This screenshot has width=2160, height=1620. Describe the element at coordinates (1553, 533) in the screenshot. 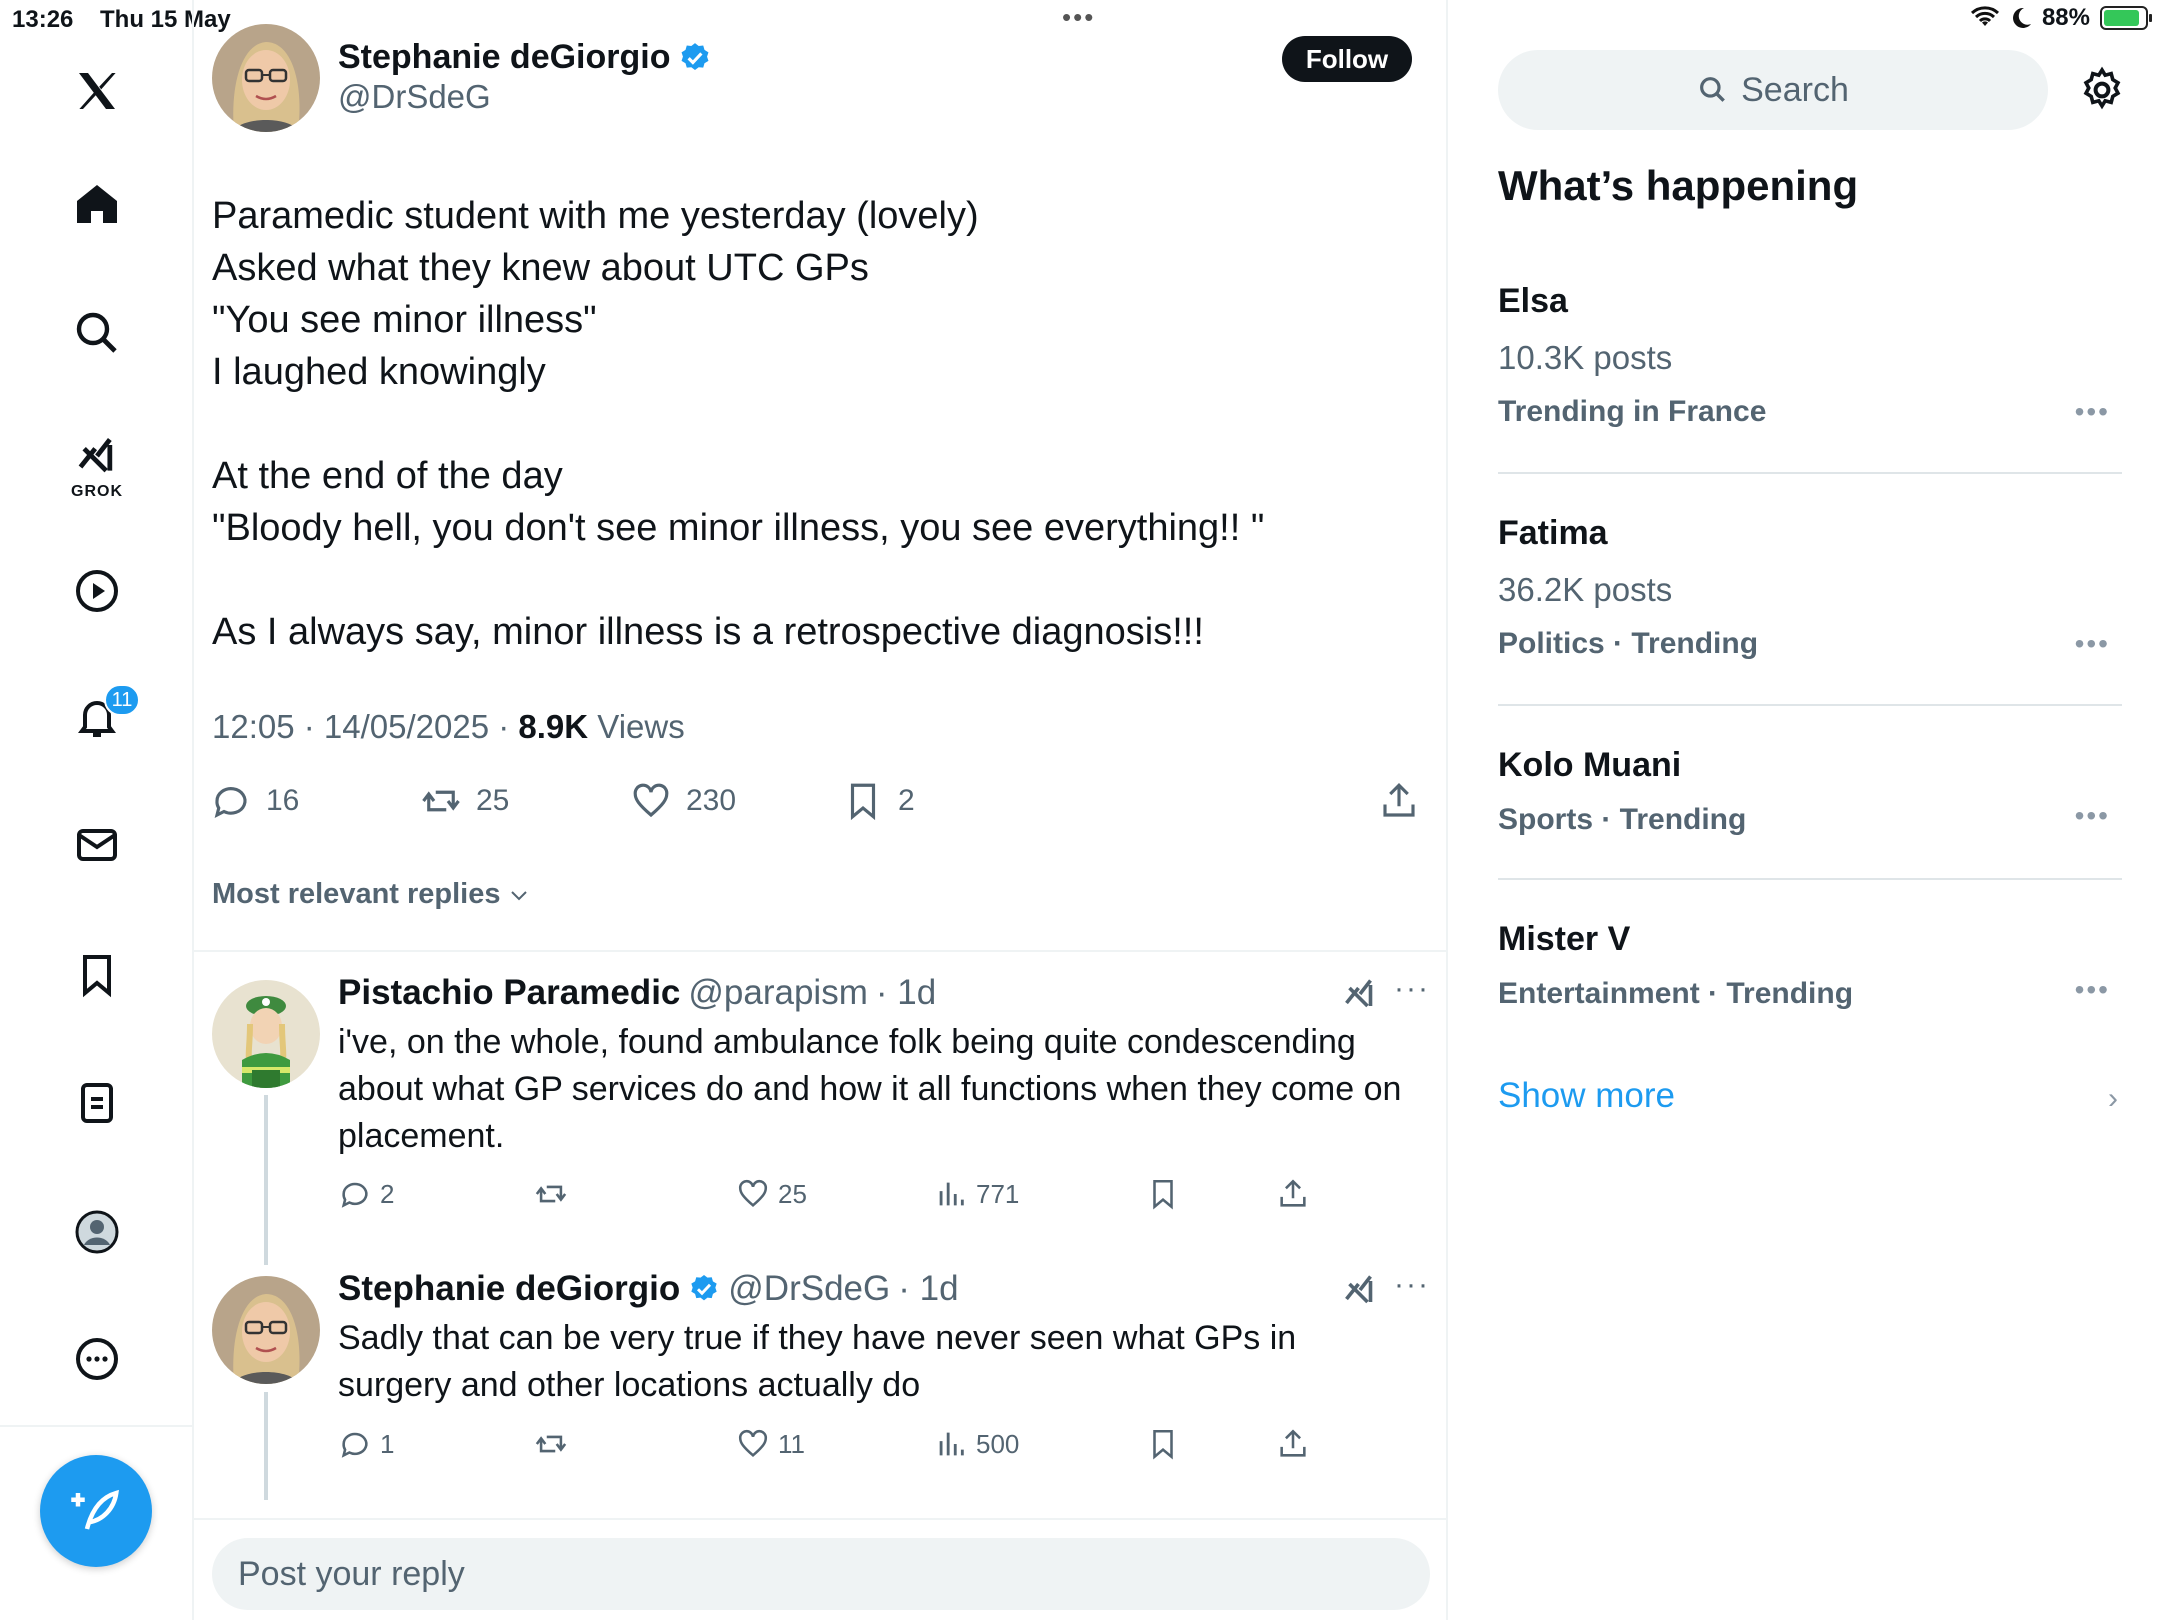

I see `trend-name: Fatima` at that location.